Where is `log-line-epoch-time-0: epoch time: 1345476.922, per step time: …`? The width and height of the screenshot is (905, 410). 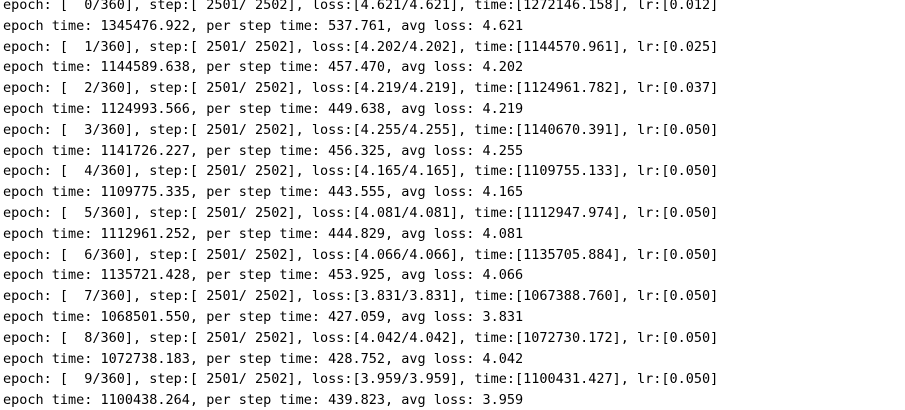
log-line-epoch-time-0: epoch time: 1345476.922, per step time: … is located at coordinates (263, 25).